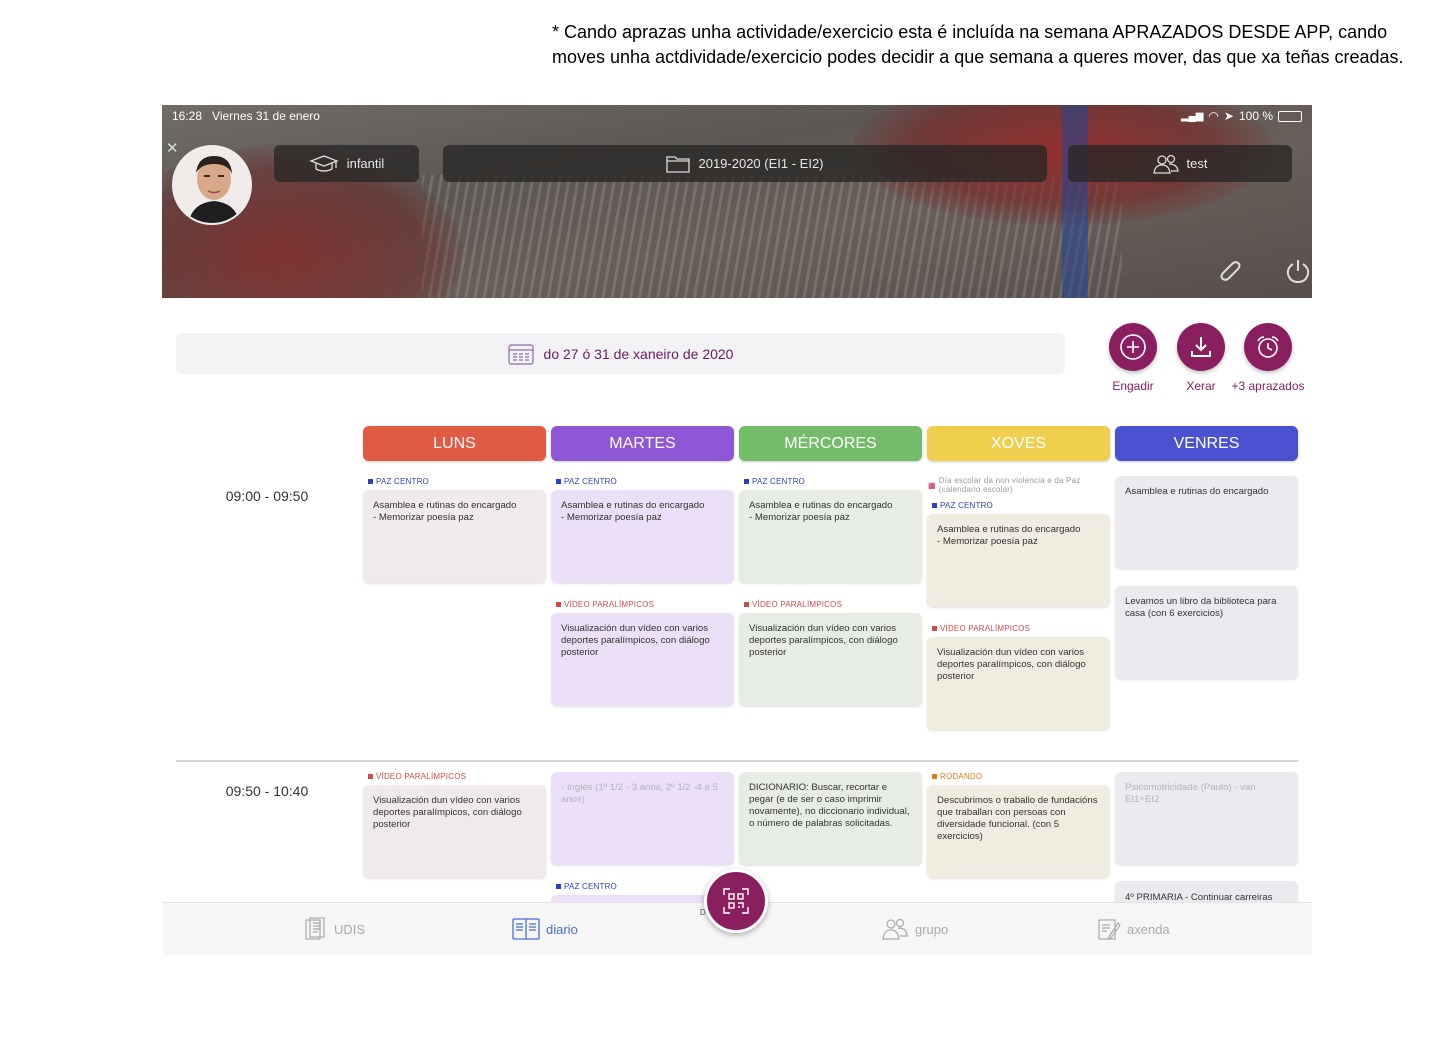  I want to click on tools-icon: ✕, so click(172, 148).